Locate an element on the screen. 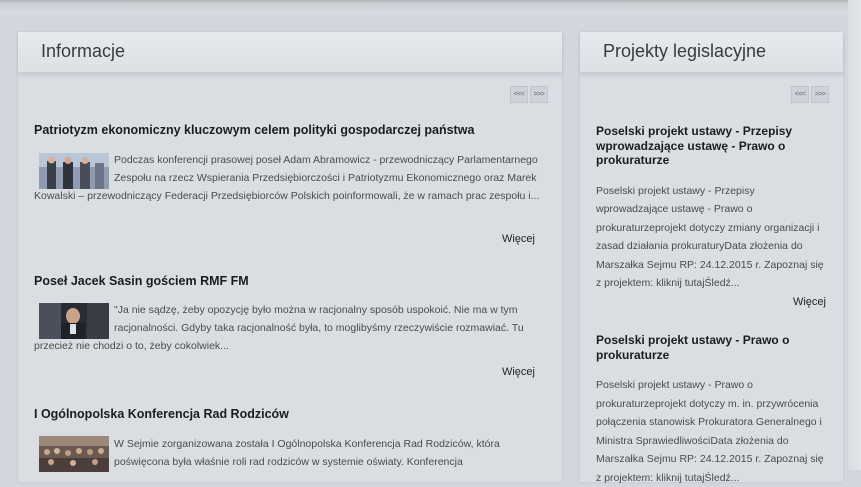 This screenshot has height=487, width=861. page-edge is located at coordinates (854, 235).